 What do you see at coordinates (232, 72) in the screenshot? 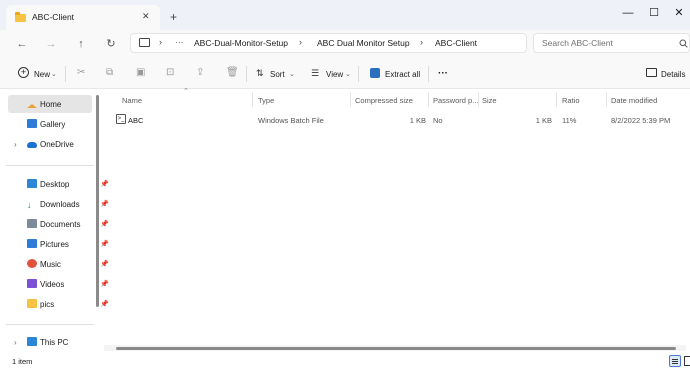
I see `delete-icon: 🗑` at bounding box center [232, 72].